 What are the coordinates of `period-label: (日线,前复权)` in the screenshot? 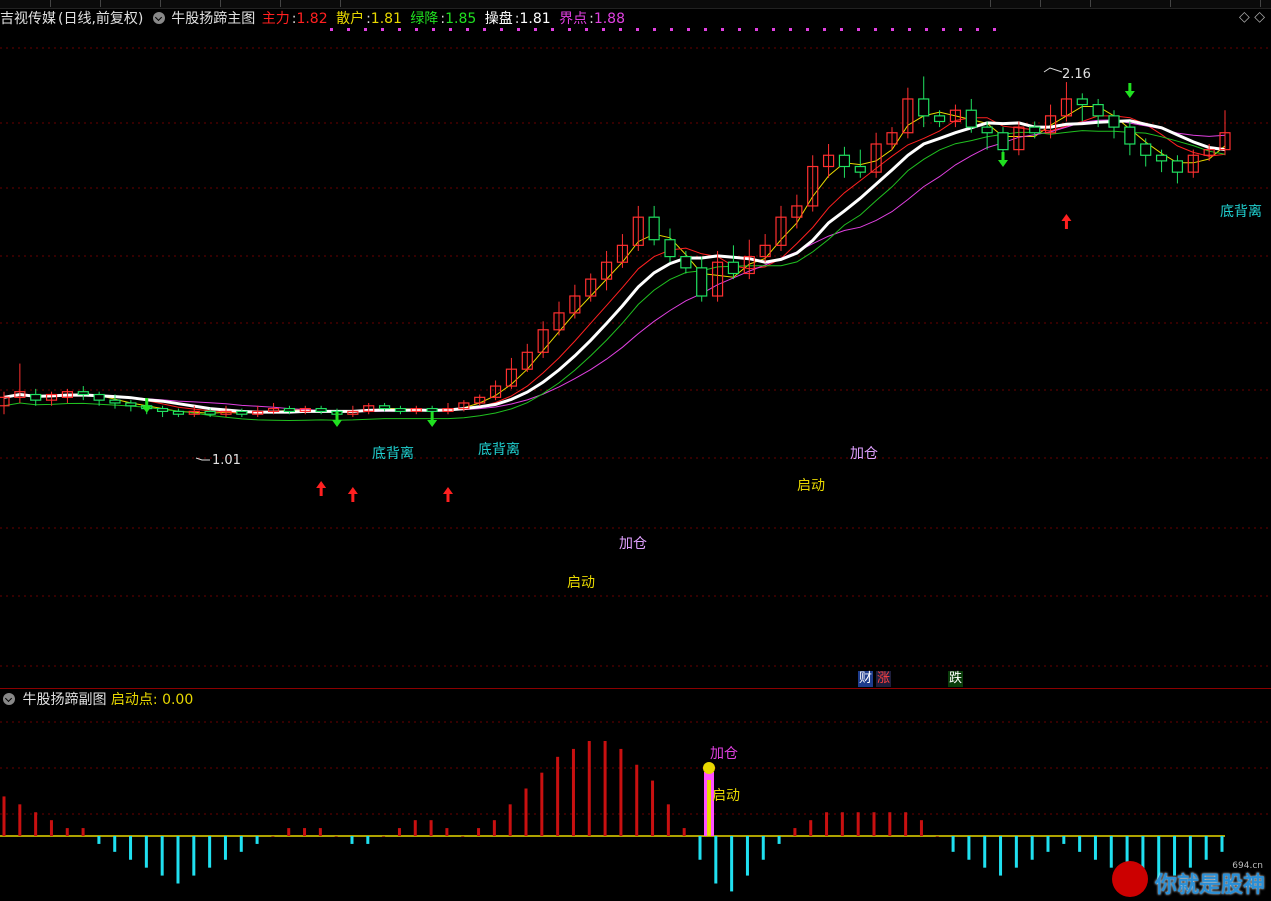 It's located at (101, 19).